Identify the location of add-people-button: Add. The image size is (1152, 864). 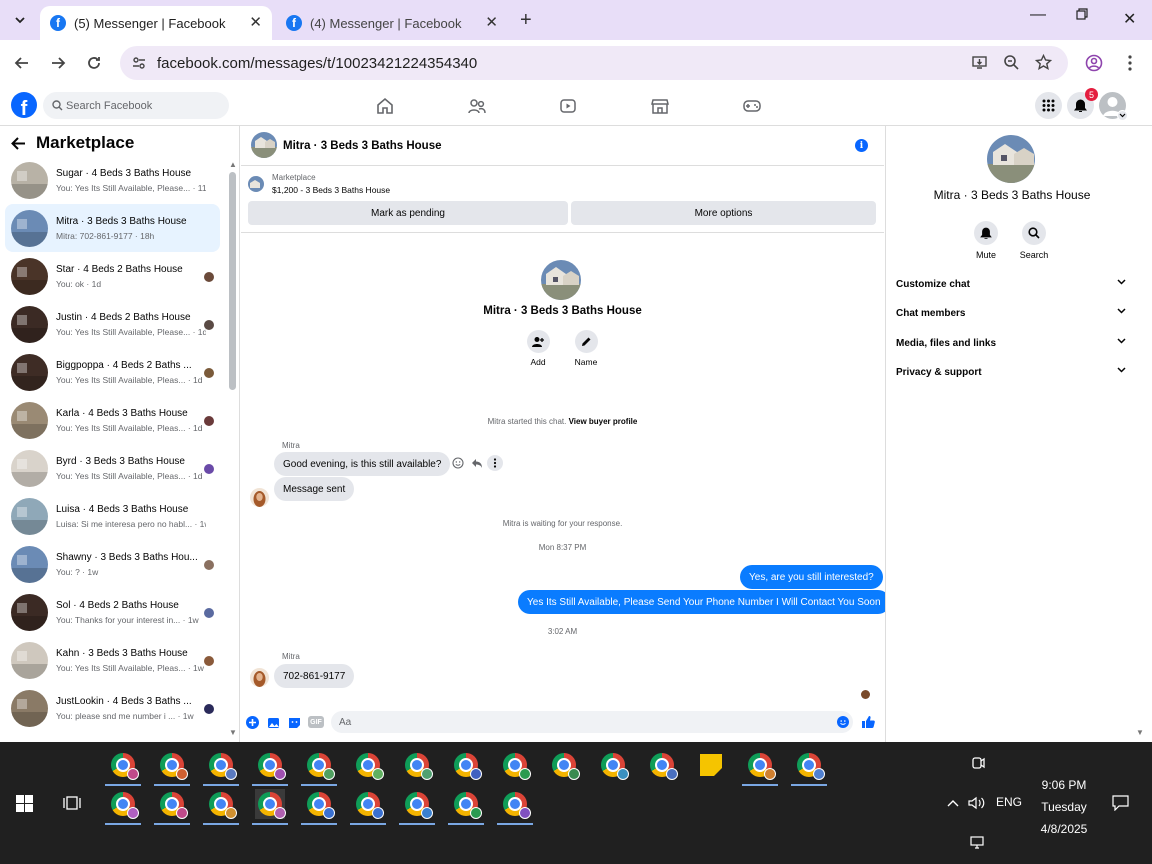
(538, 348).